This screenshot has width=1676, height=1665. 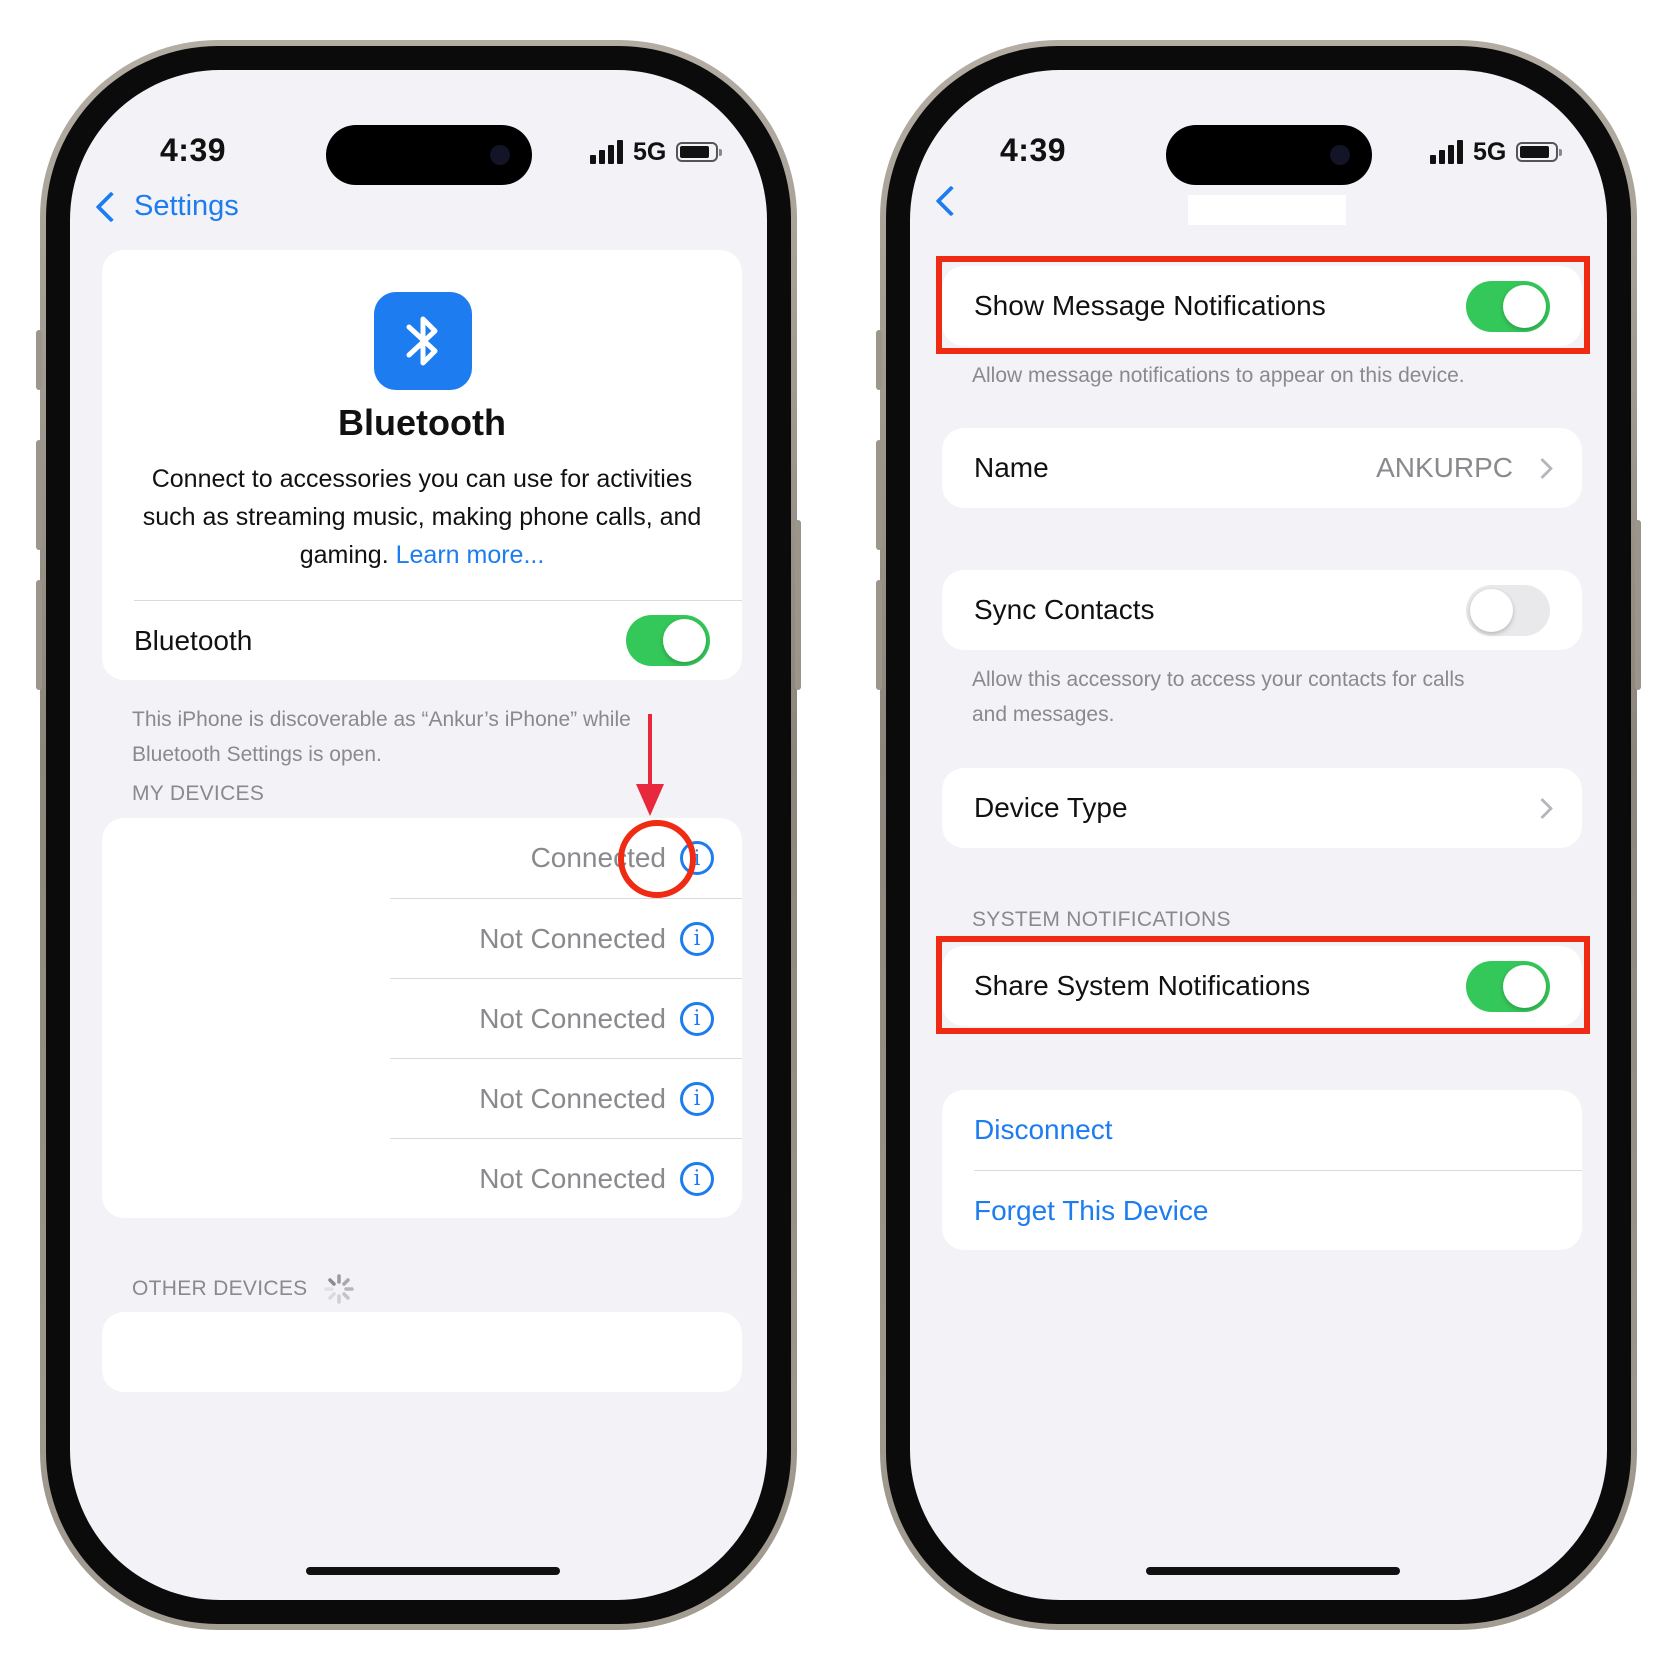 What do you see at coordinates (650, 765) in the screenshot?
I see `annotation-arrow-icon` at bounding box center [650, 765].